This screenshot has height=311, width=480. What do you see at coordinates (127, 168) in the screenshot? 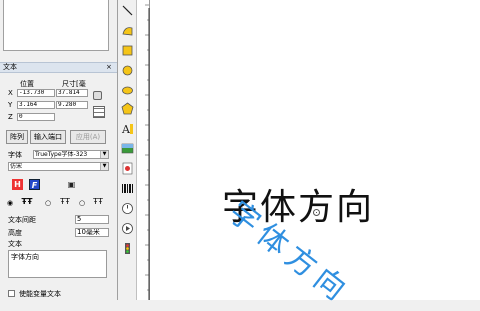
I see `vector-file-icon` at bounding box center [127, 168].